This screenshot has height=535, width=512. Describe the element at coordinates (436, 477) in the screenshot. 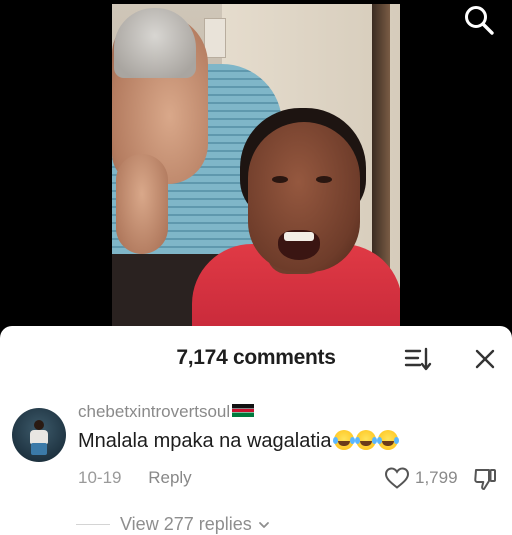

I see `like-count: 1,799` at that location.